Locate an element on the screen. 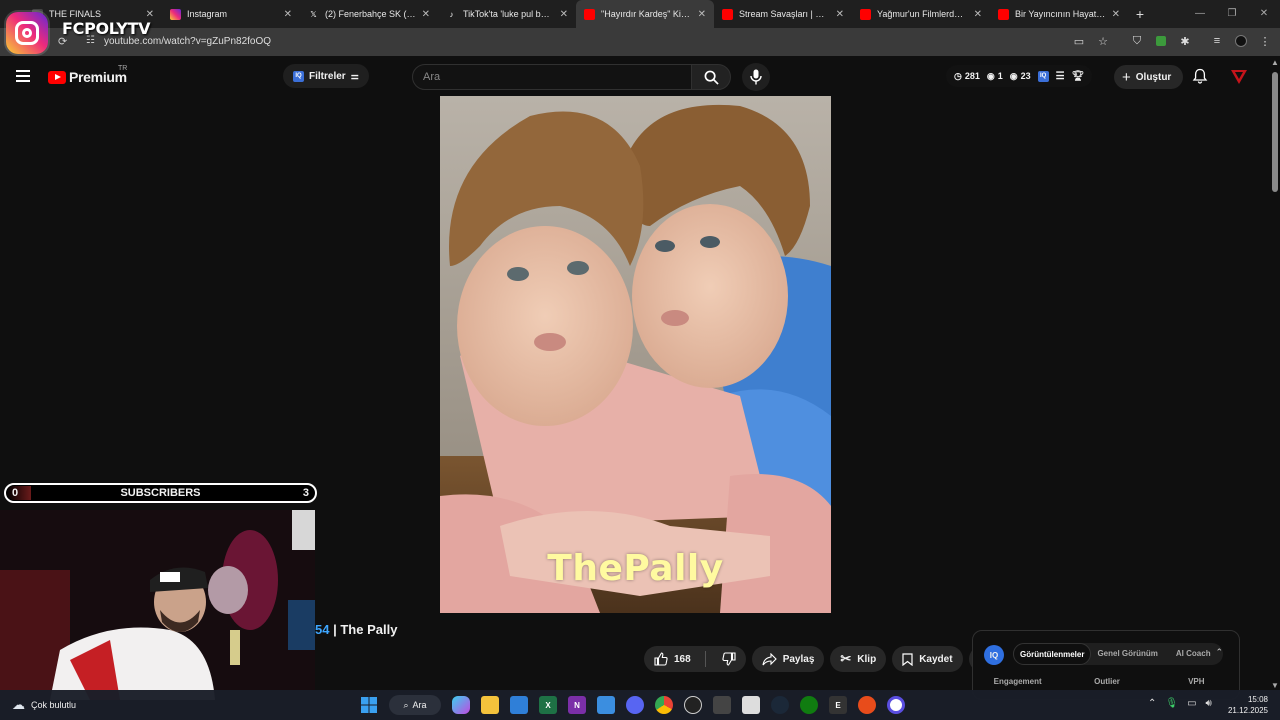  microphone-tray-icon: 🎙︎ is located at coordinates (1171, 703).